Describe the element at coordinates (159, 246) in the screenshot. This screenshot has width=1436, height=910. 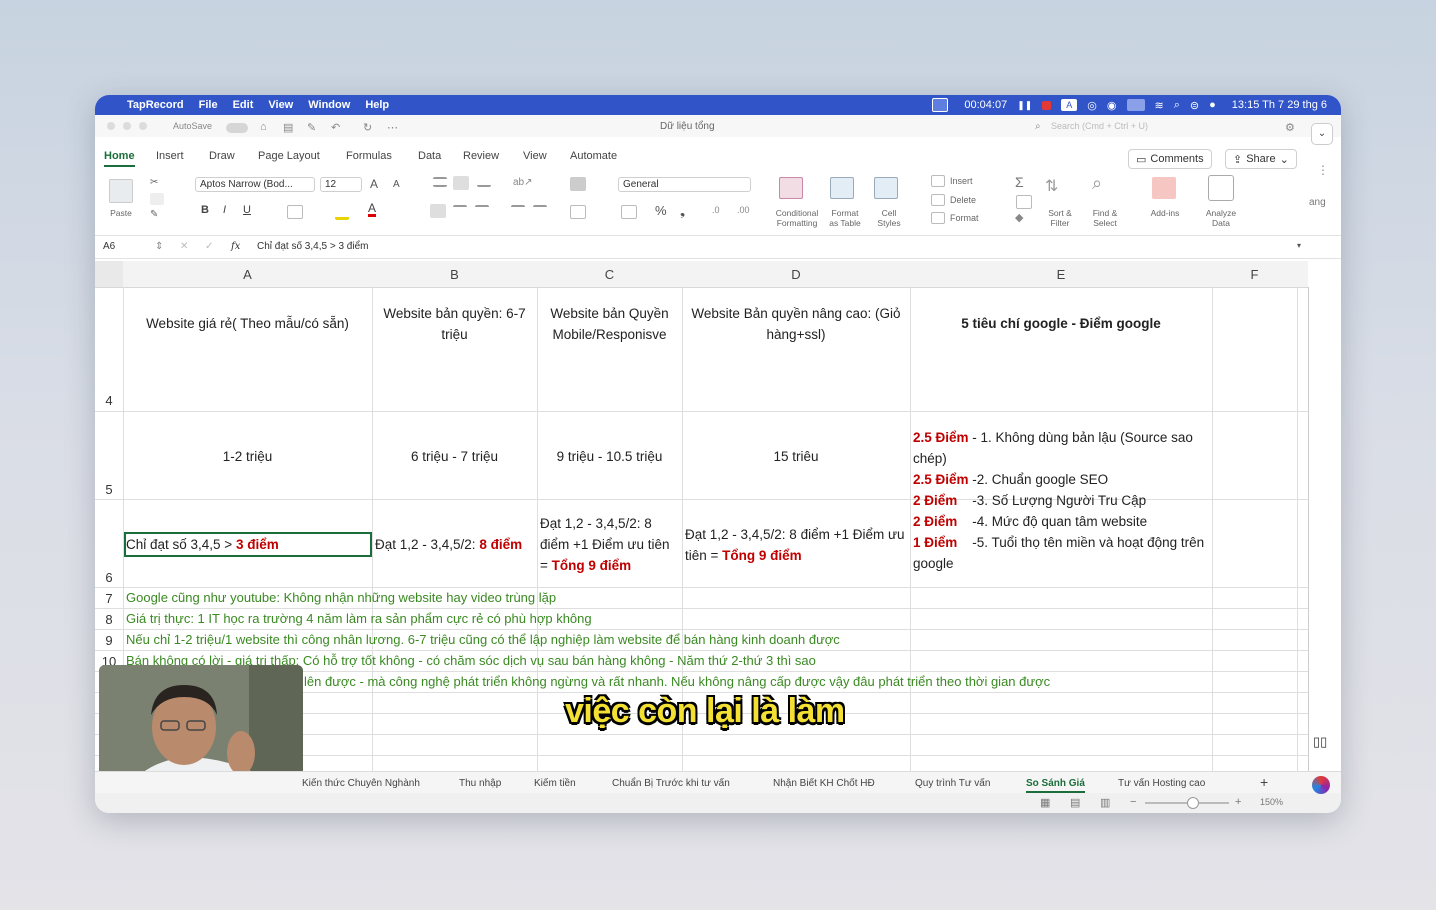
I see `name-box-stepper-icon: ⇕` at that location.